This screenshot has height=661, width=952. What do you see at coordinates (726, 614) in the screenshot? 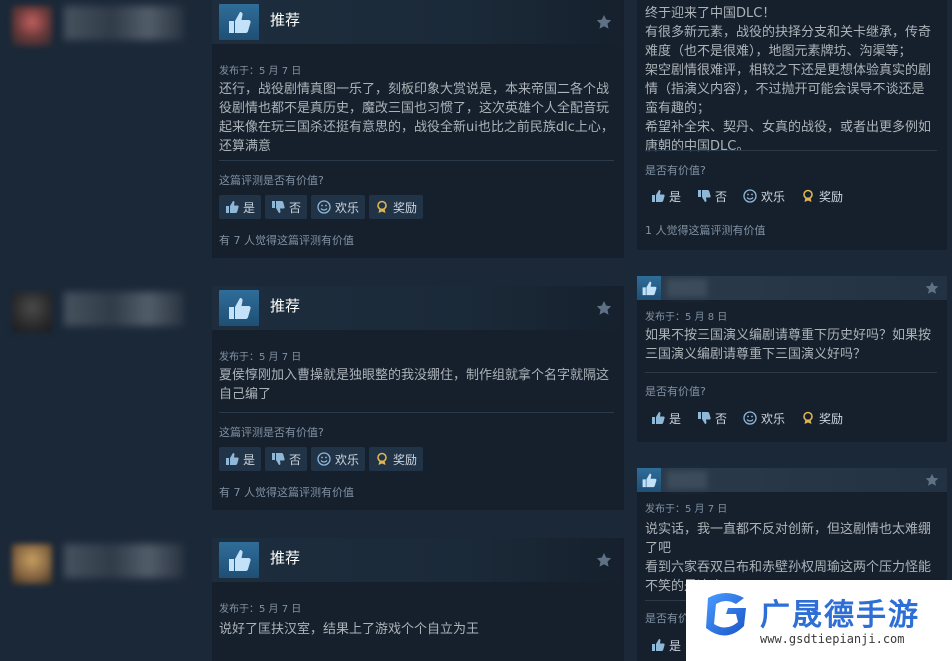
I see `brand-logo-icon` at bounding box center [726, 614].